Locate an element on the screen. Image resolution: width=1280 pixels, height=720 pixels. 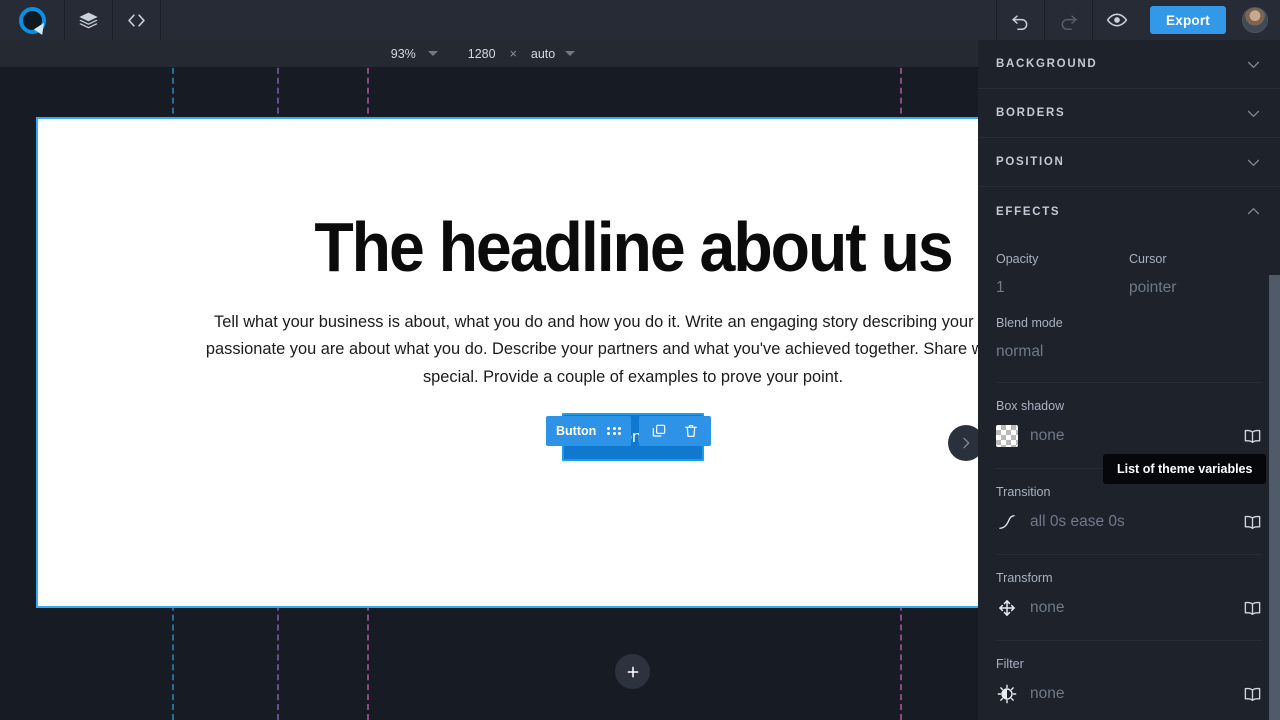
undo-button is located at coordinates (1020, 20).